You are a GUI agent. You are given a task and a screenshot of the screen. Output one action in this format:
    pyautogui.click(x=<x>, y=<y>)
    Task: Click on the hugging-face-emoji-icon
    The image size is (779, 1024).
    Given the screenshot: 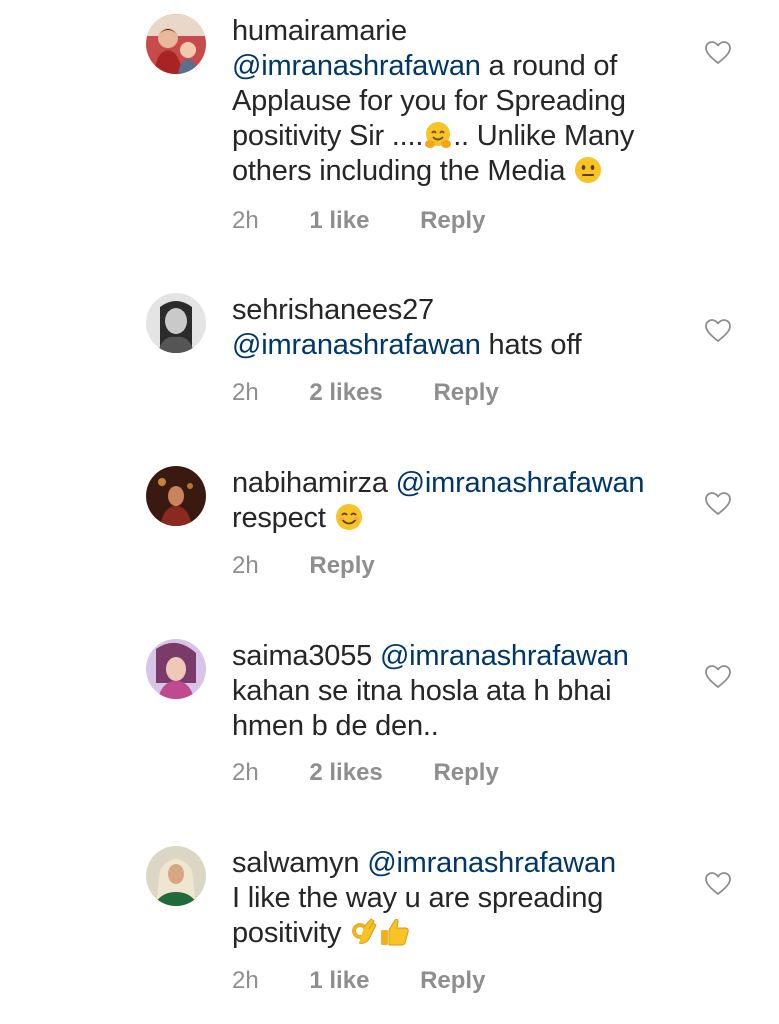 What is the action you would take?
    pyautogui.click(x=438, y=135)
    